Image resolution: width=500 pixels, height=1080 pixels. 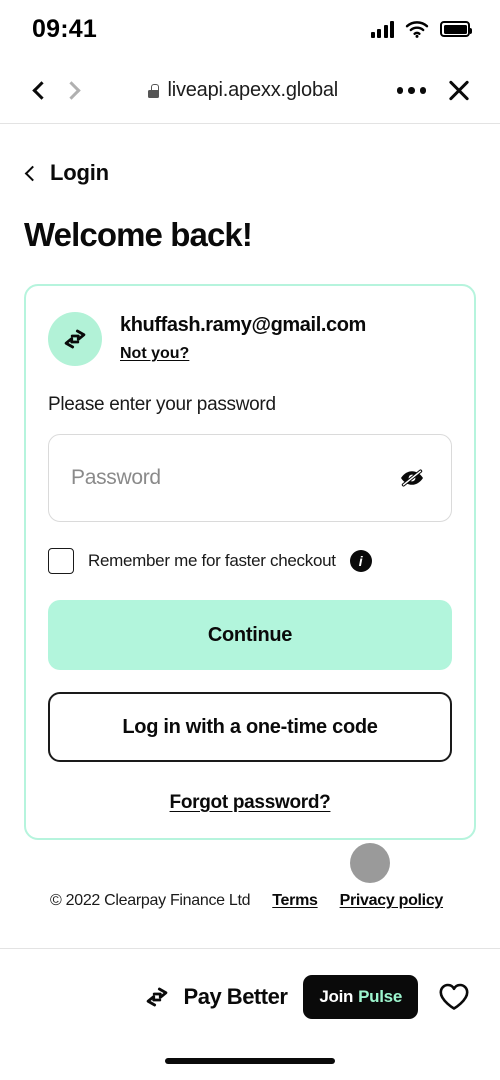 I want to click on continue-button: Continue, so click(x=250, y=635).